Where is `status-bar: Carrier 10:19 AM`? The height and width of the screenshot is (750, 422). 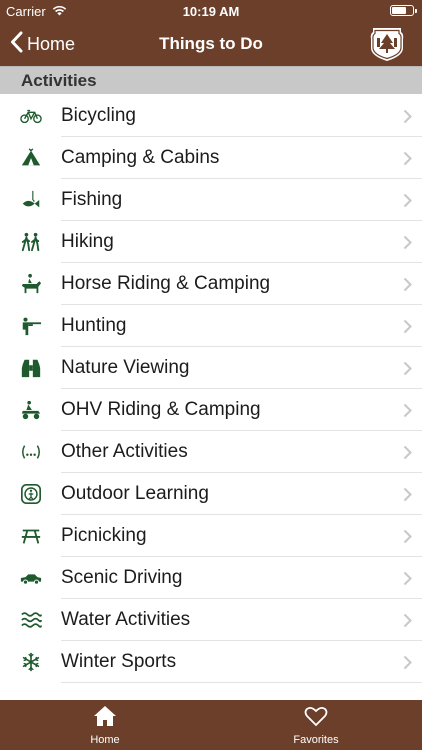 status-bar: Carrier 10:19 AM is located at coordinates (211, 11).